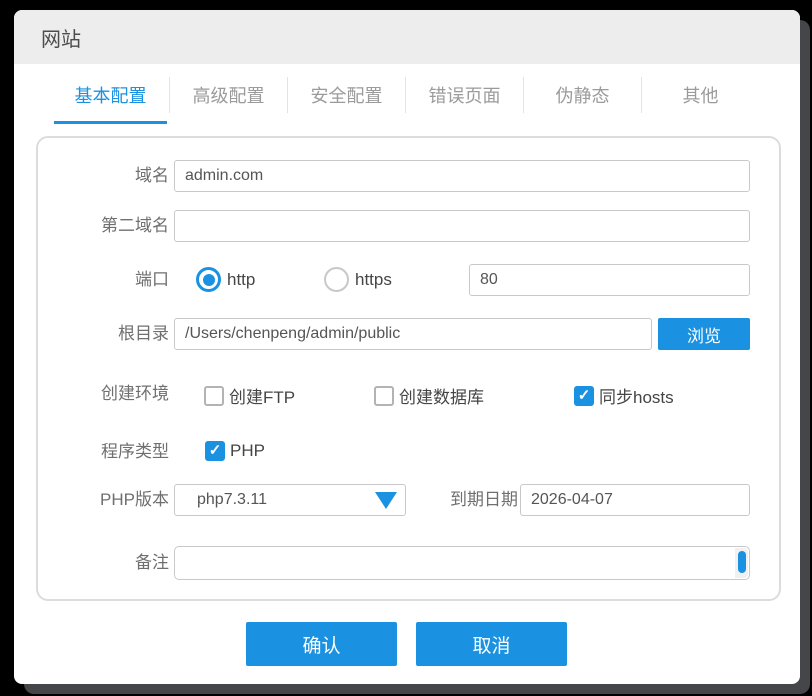 This screenshot has height=696, width=812. I want to click on row-remark: 备注, so click(408, 563).